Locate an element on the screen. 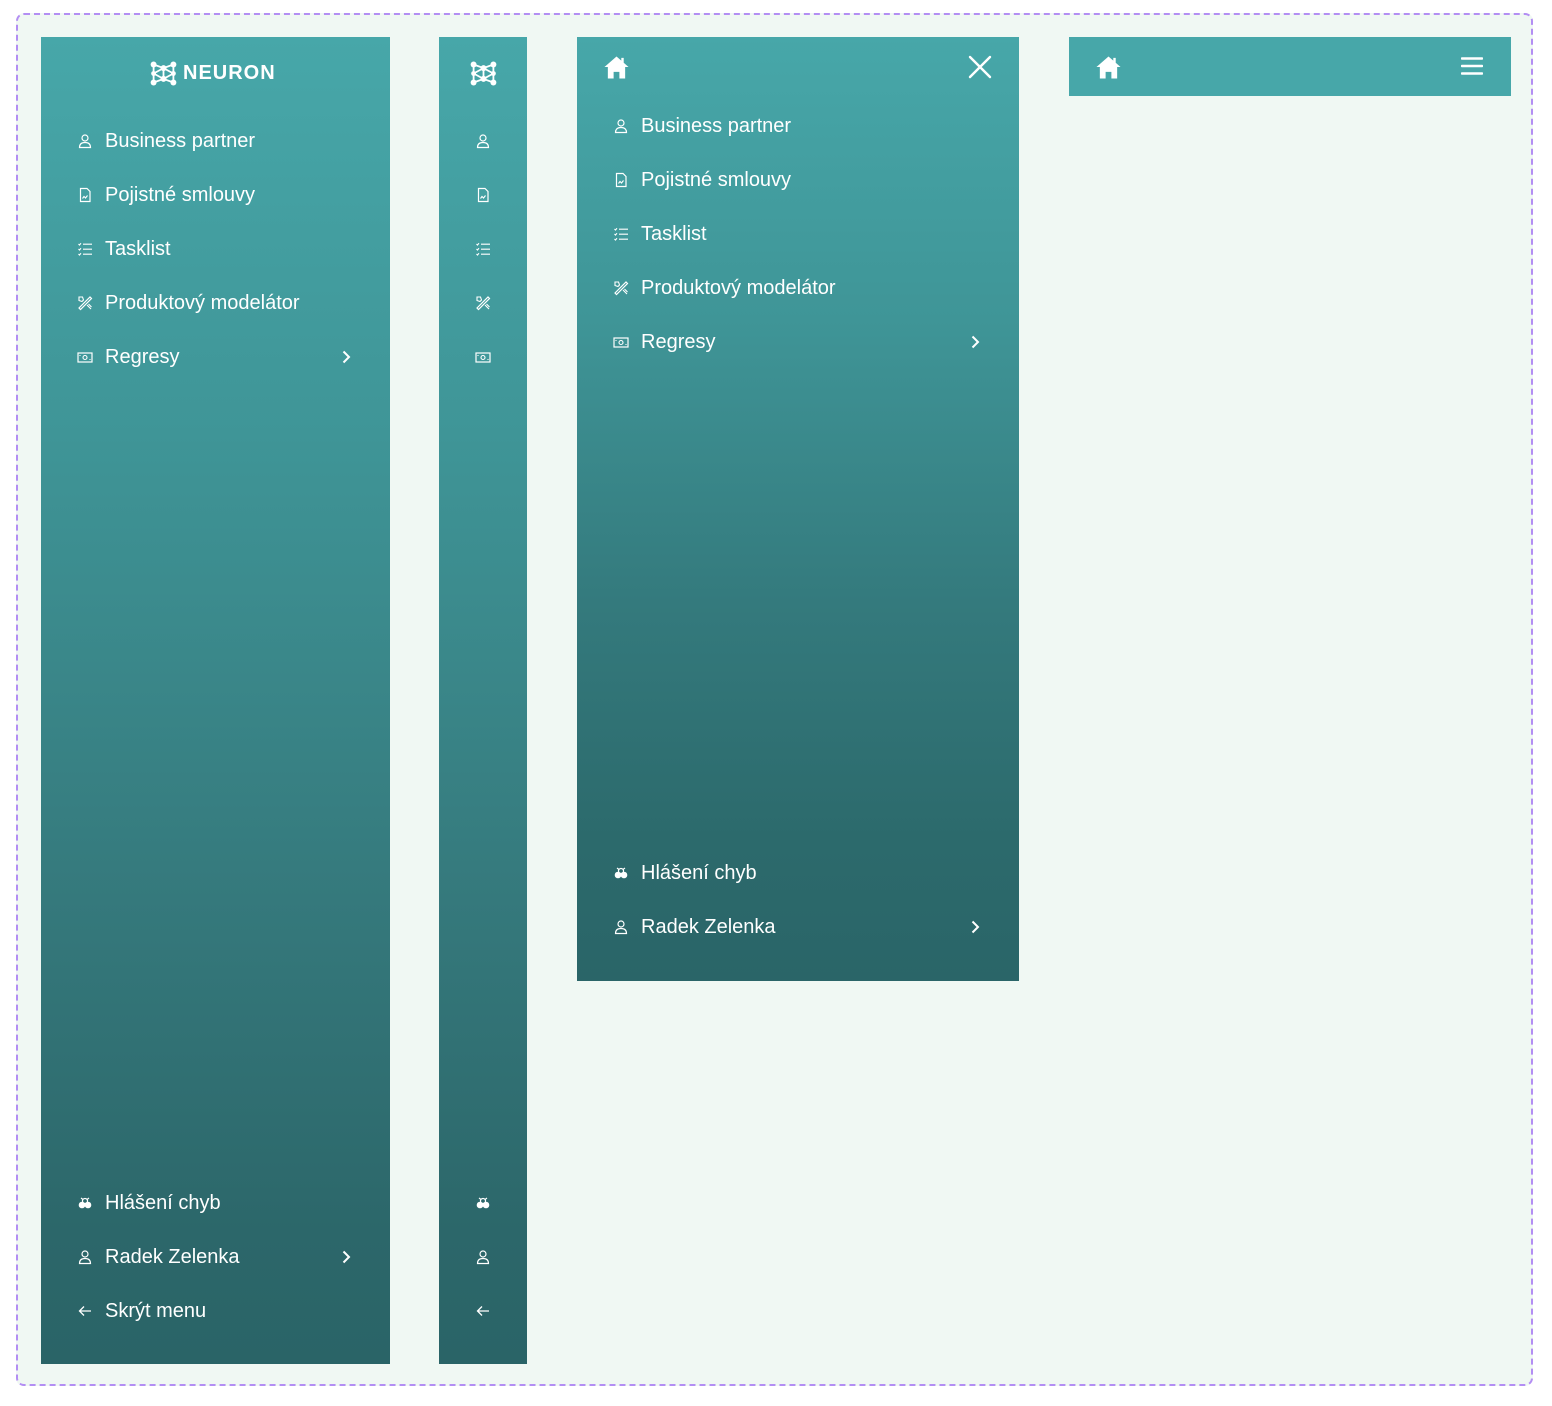 The image size is (1552, 1406). hide-menu-button: Skrýt menu is located at coordinates (141, 1311).